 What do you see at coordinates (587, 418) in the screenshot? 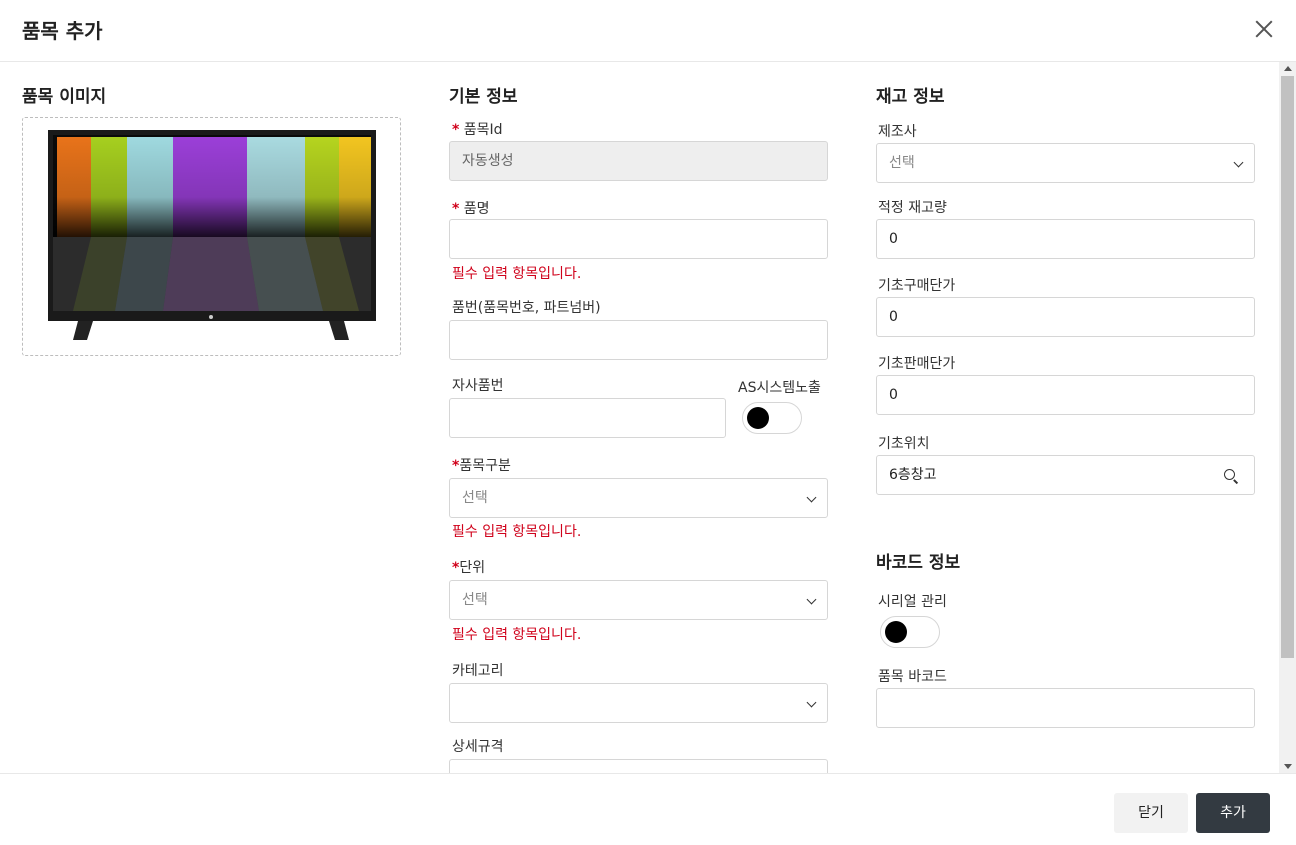
I see `own-part-number-input` at bounding box center [587, 418].